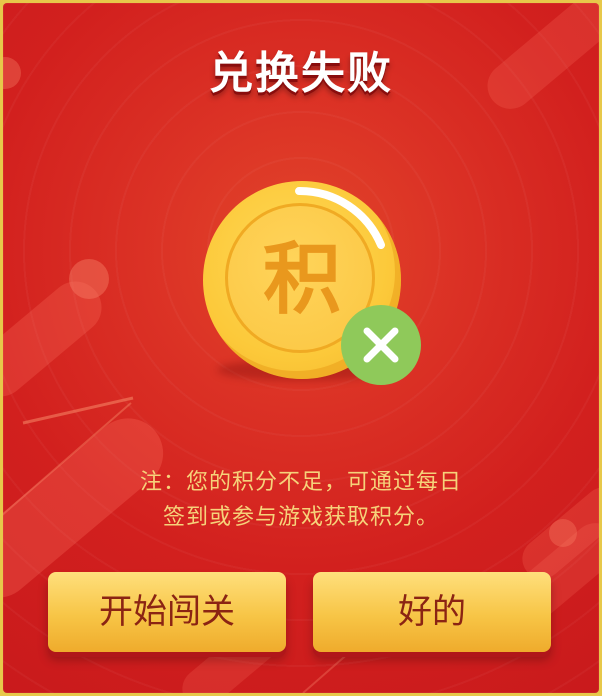  What do you see at coordinates (432, 612) in the screenshot?
I see `ok-button: 好的` at bounding box center [432, 612].